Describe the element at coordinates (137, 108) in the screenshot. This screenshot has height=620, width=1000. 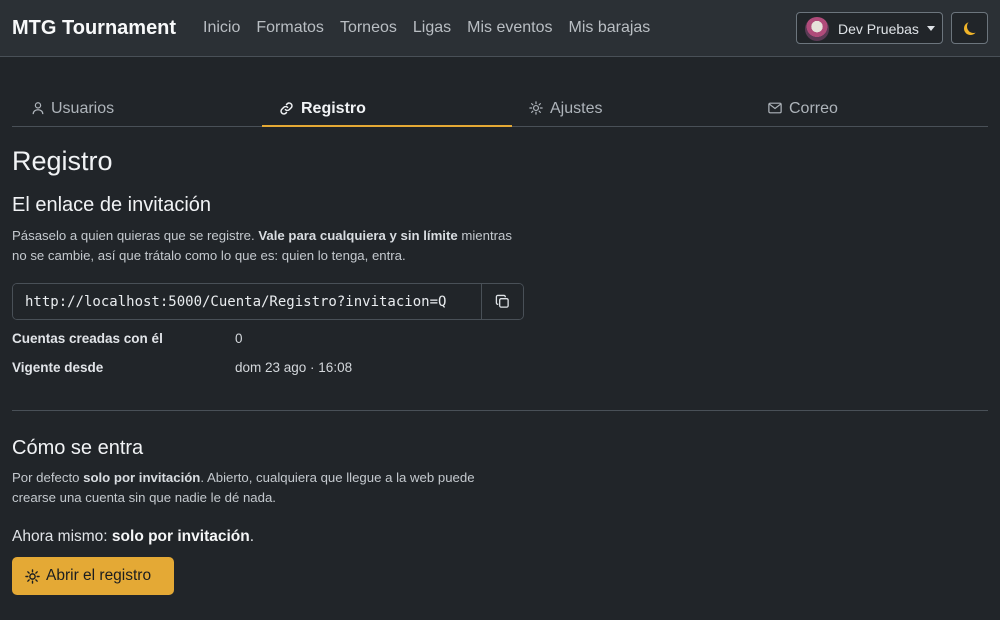
I see `tab-usuarios: Usuarios` at that location.